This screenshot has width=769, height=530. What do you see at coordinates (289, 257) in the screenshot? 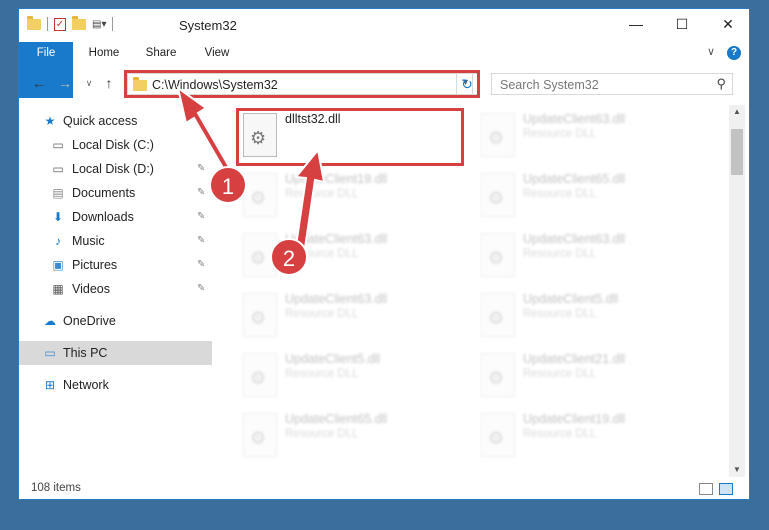
I see `step-2-badge: 2` at bounding box center [289, 257].